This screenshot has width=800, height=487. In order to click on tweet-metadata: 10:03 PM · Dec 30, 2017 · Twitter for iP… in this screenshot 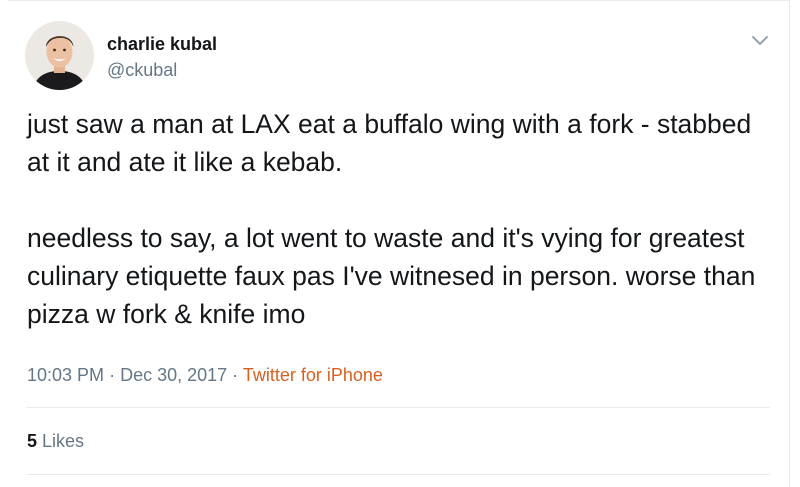, I will do `click(205, 375)`.